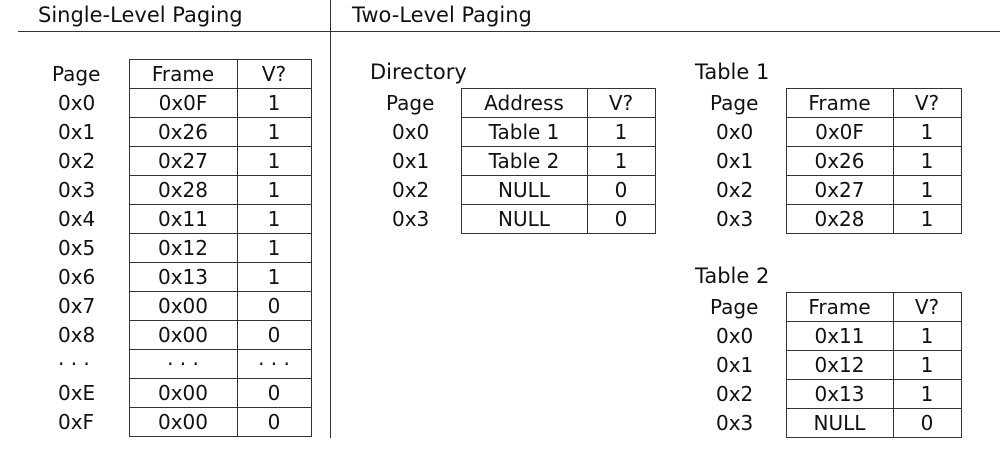  I want to click on page-cell: 0x4, so click(77, 219).